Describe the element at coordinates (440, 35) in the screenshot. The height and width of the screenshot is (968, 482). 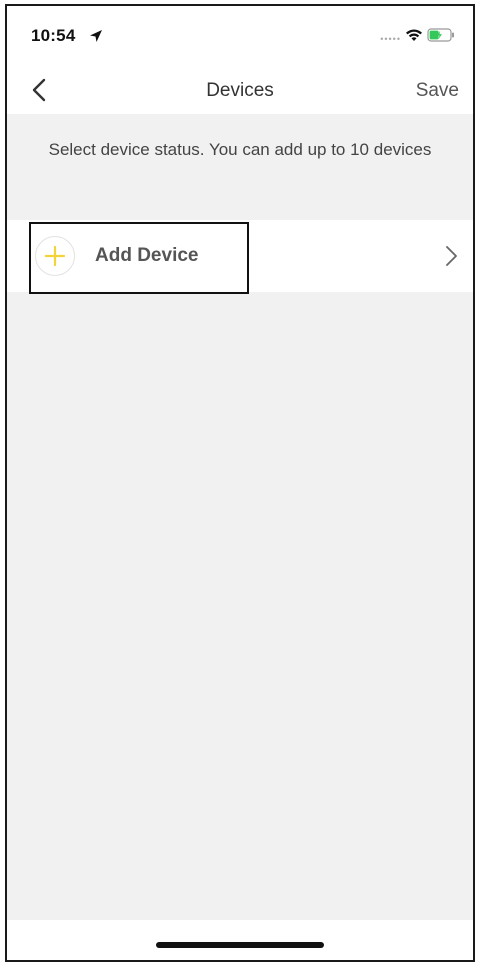
I see `battery-charging-icon` at that location.